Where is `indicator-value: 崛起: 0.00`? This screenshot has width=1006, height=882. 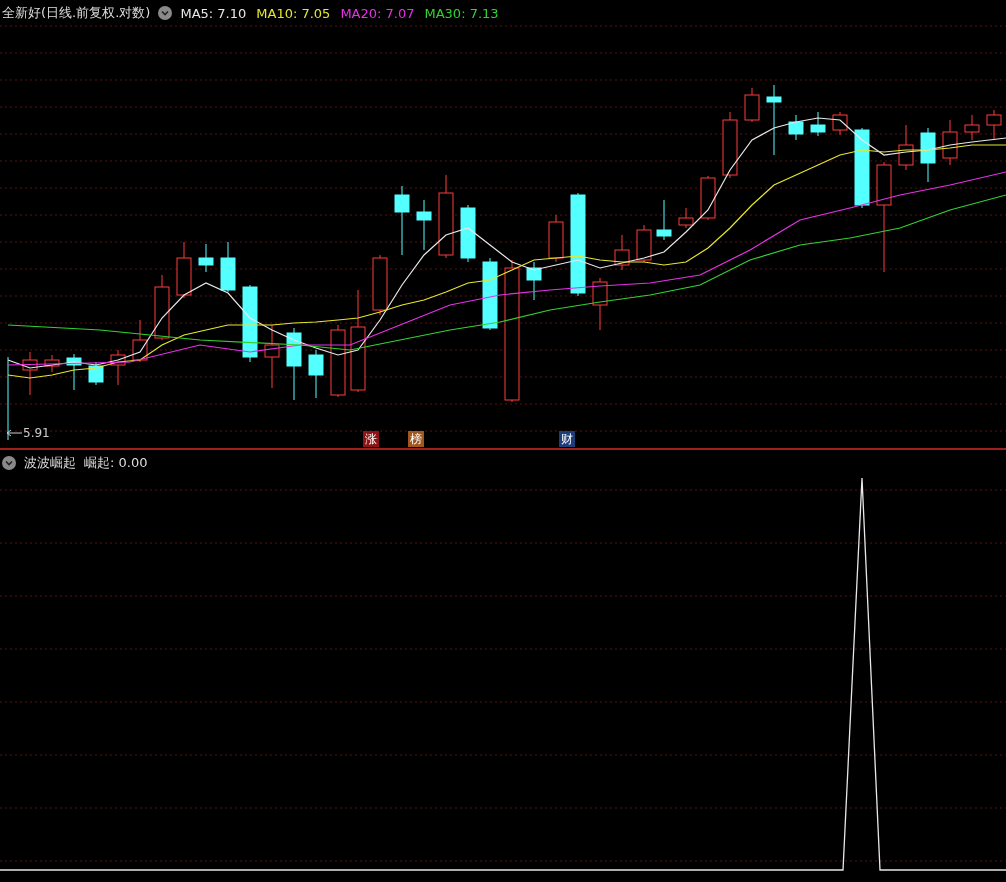 indicator-value: 崛起: 0.00 is located at coordinates (116, 463).